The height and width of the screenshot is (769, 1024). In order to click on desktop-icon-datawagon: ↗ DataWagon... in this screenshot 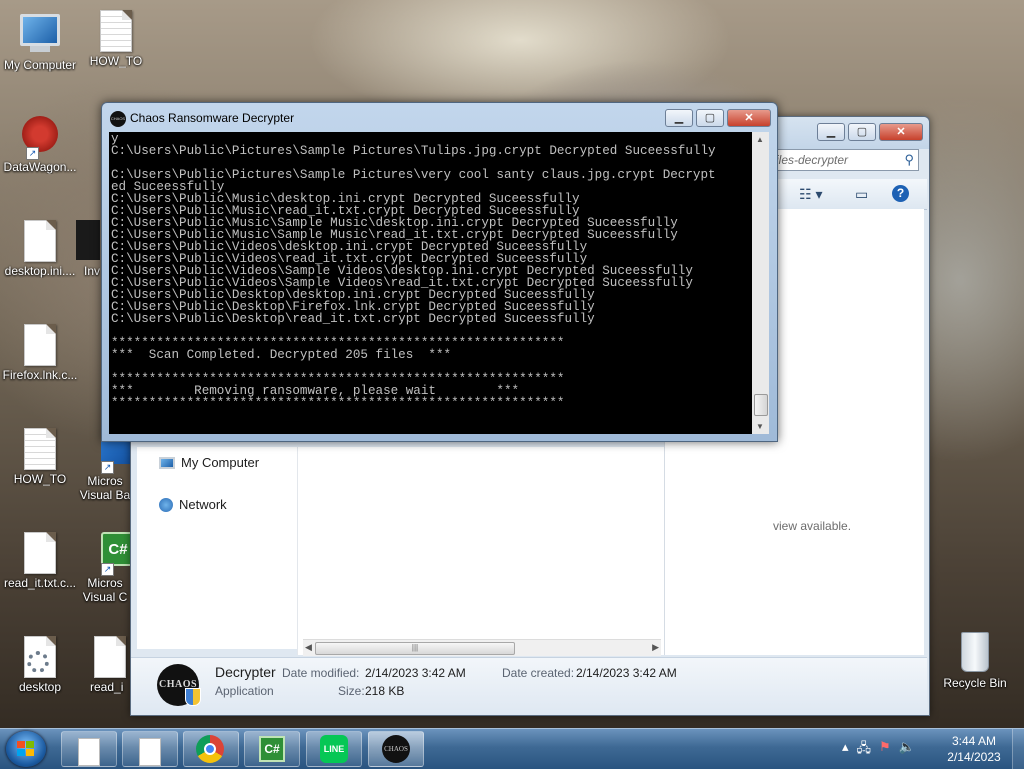, I will do `click(40, 145)`.